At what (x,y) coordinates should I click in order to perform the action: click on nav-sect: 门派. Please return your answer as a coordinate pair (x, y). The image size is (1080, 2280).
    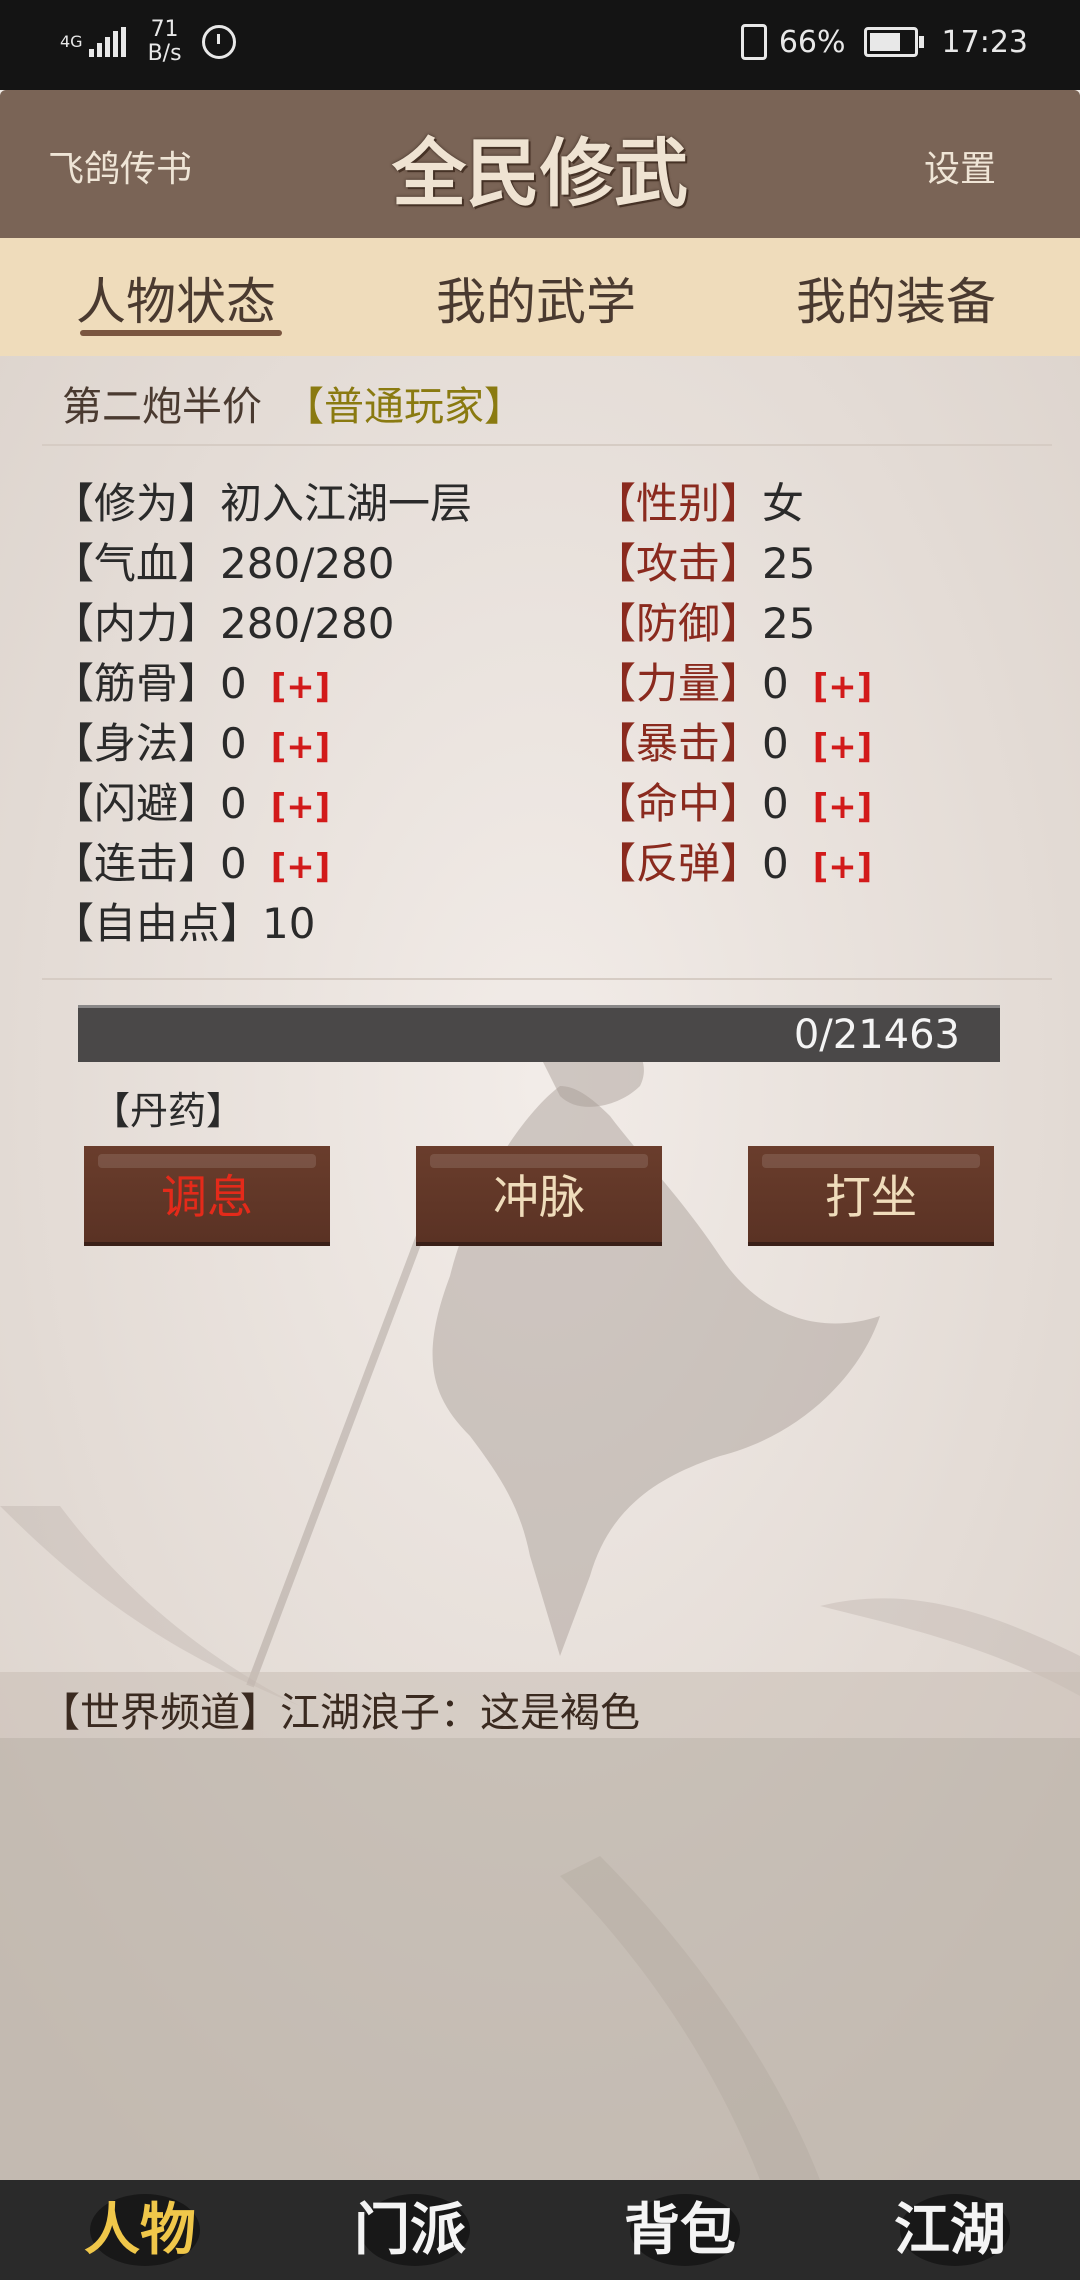
    Looking at the image, I should click on (410, 2230).